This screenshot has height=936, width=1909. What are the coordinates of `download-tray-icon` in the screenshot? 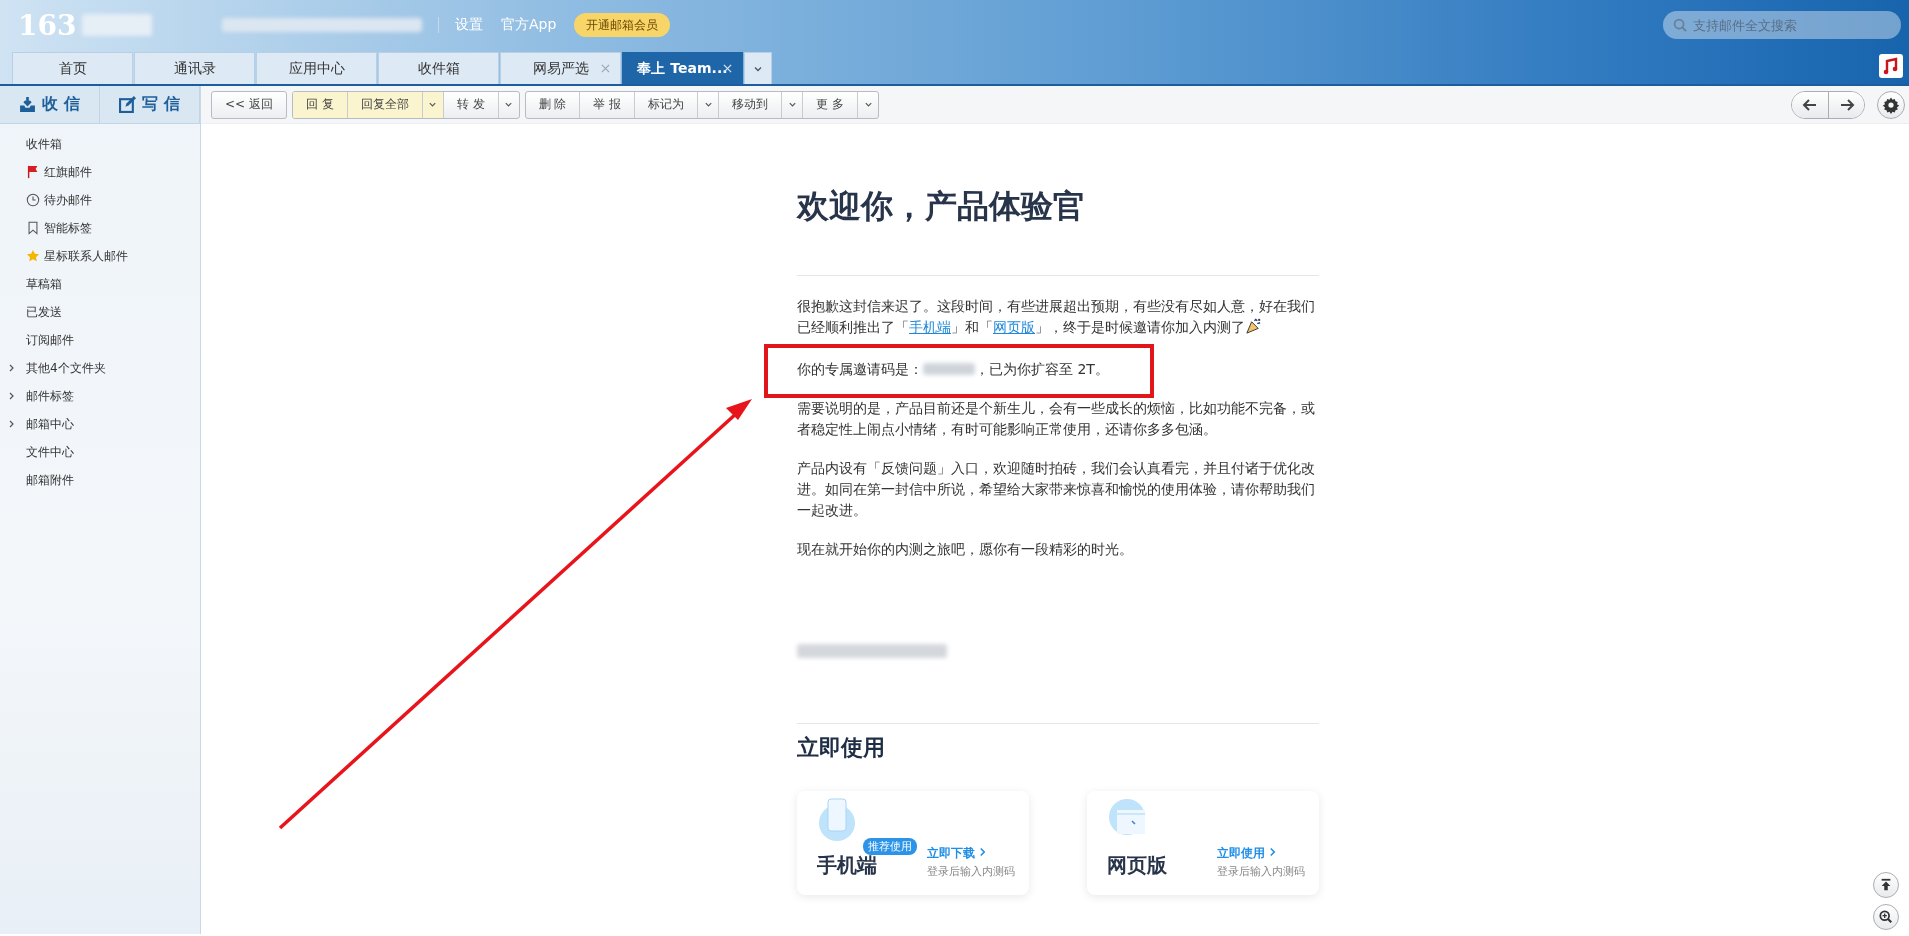 It's located at (28, 104).